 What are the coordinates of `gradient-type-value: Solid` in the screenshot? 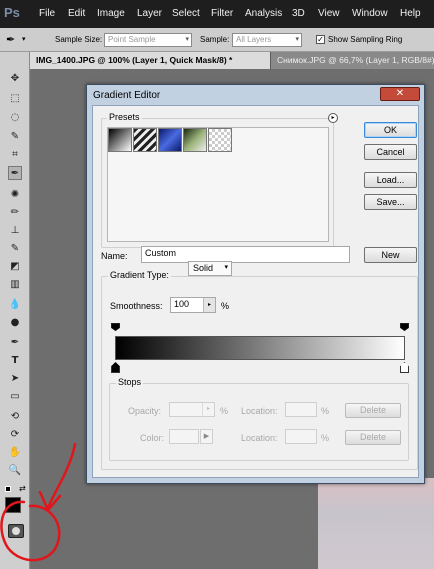 It's located at (203, 268).